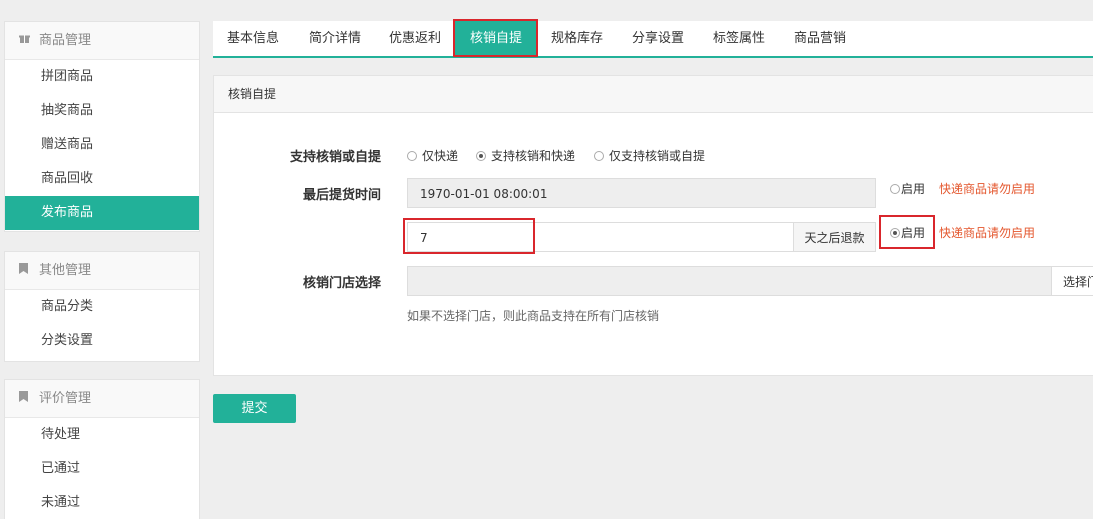 The width and height of the screenshot is (1093, 519). Describe the element at coordinates (658, 38) in the screenshot. I see `tab-share-settings: 分享设置` at that location.